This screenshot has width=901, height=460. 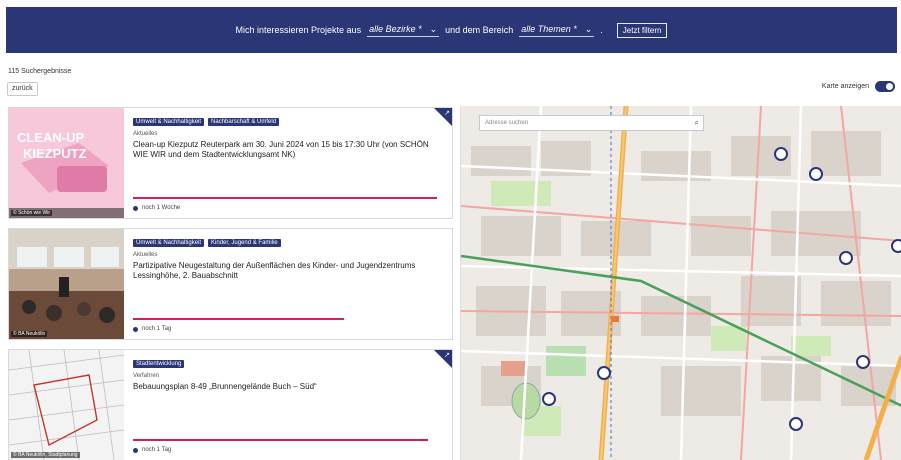 What do you see at coordinates (642, 30) in the screenshot?
I see `filter-submit-button: Jetzt filtern` at bounding box center [642, 30].